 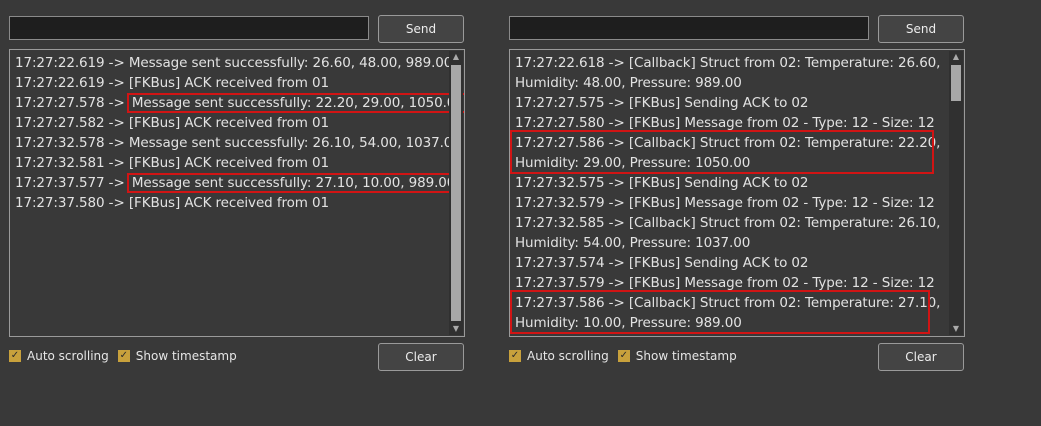 I want to click on right-show-timestamp-checkbox: ✓, so click(x=623, y=356).